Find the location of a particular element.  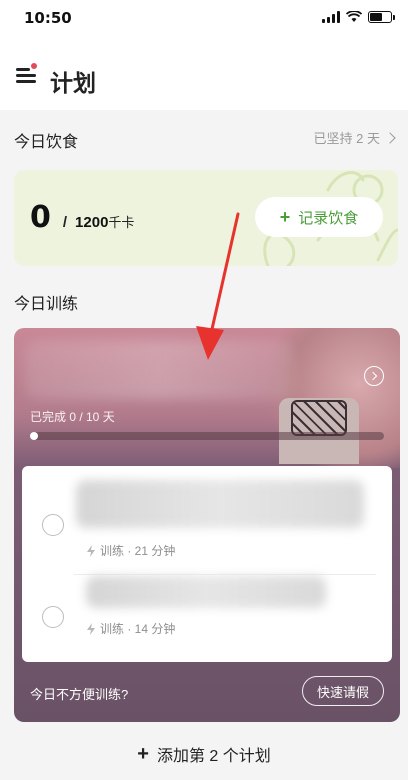

workout-meta: 训练 · 14 分钟 is located at coordinates (130, 628).